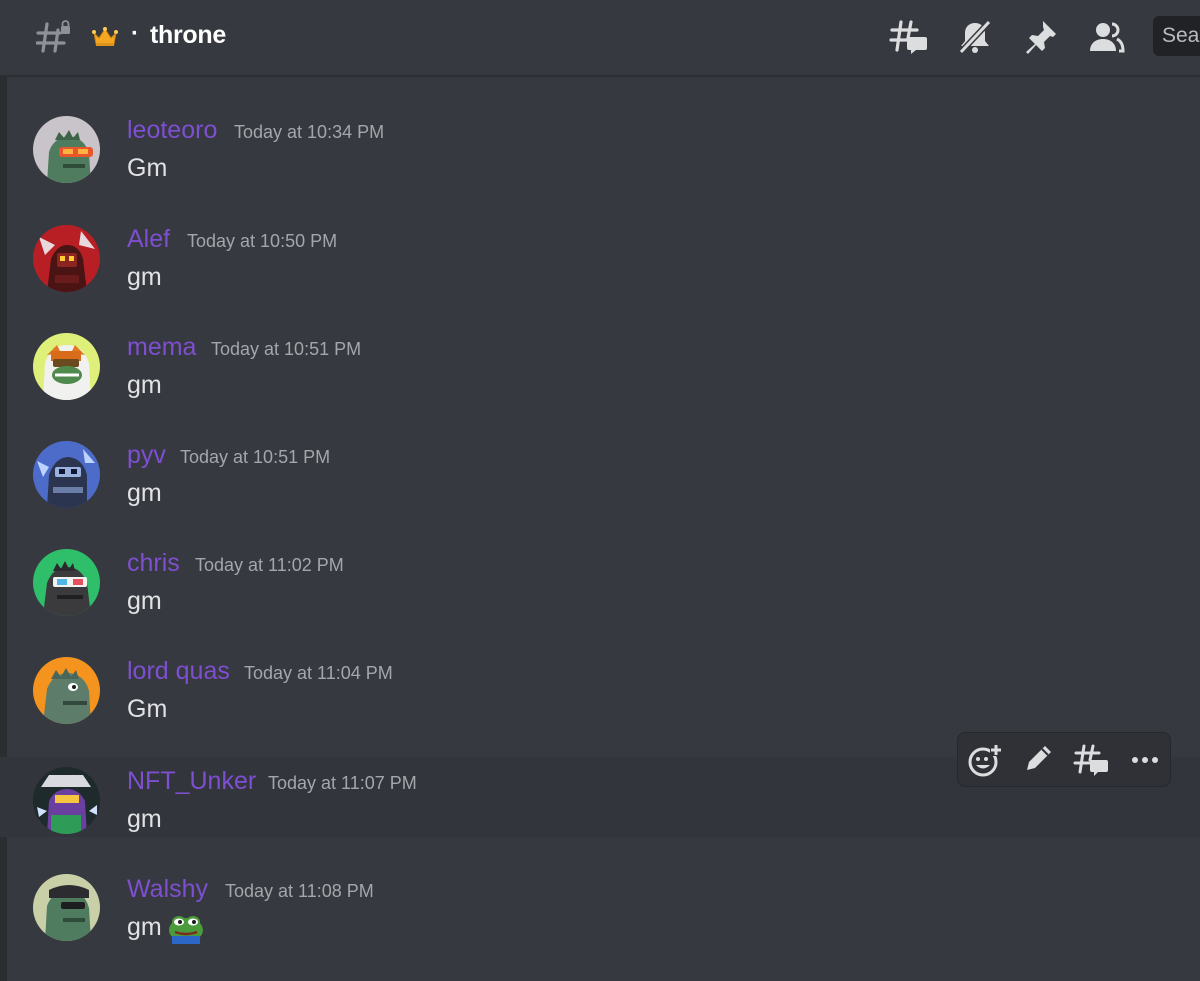 The image size is (1200, 981). What do you see at coordinates (985, 760) in the screenshot?
I see `add-reaction-icon` at bounding box center [985, 760].